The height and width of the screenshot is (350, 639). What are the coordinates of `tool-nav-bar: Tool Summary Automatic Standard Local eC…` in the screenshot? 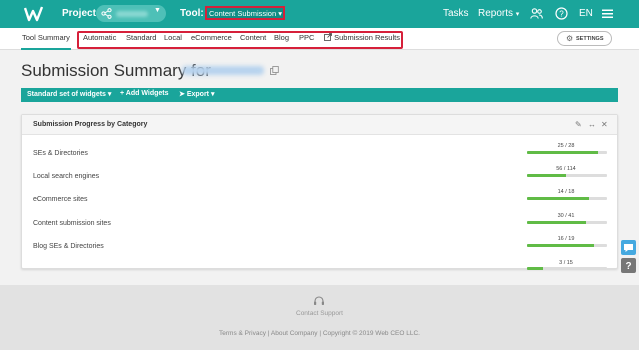 It's located at (319, 39).